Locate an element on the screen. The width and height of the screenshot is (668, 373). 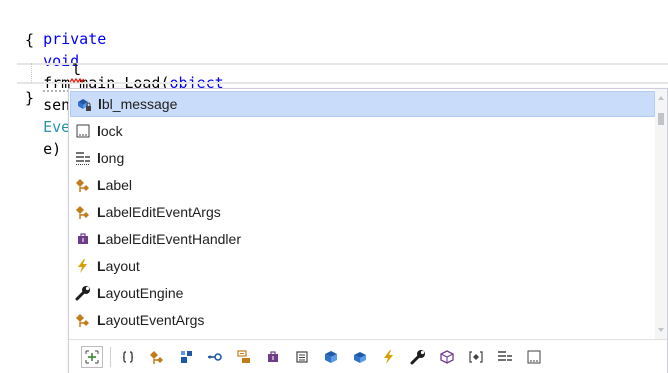
completion-item-lock: lock is located at coordinates (362, 131).